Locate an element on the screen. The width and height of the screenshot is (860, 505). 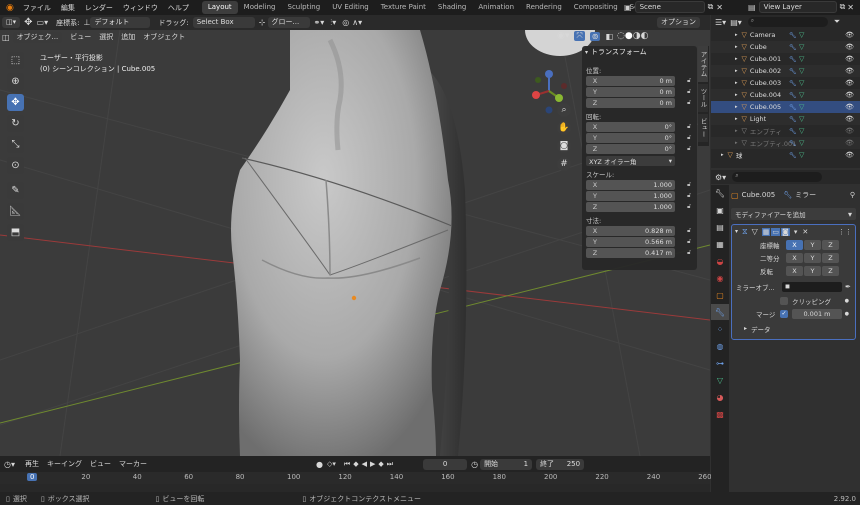
collapse-arrow-icon: ▾ is located at coordinates (586, 52).